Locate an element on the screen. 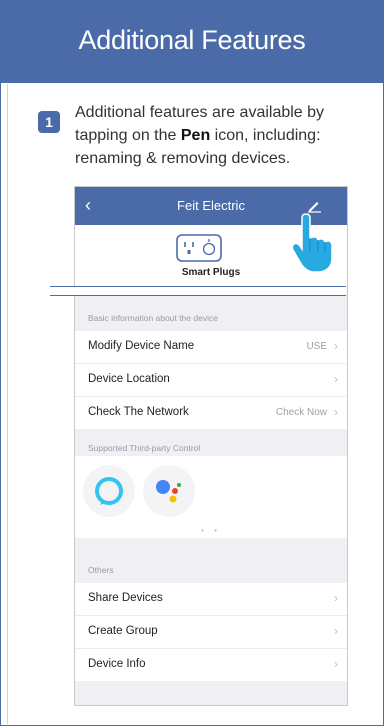  cut-line-top is located at coordinates (198, 286).